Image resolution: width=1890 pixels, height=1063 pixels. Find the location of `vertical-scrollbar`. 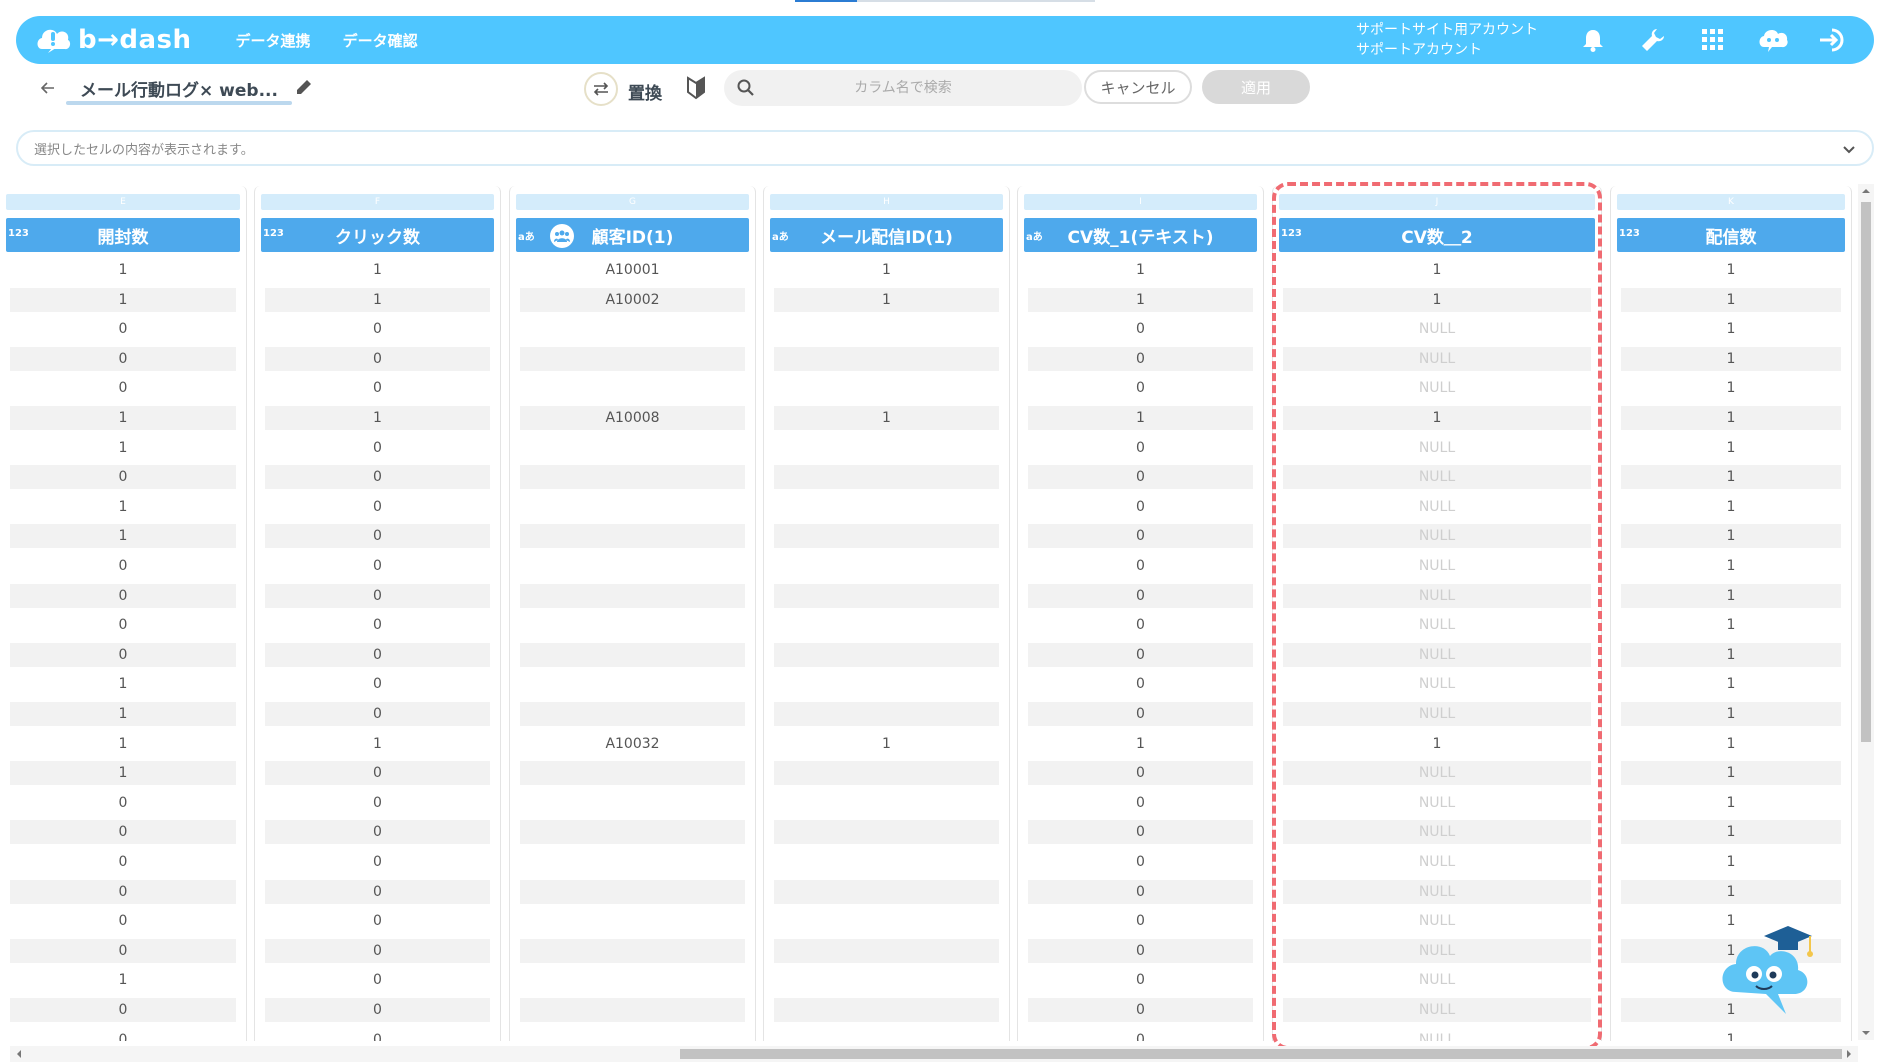

vertical-scrollbar is located at coordinates (1866, 612).